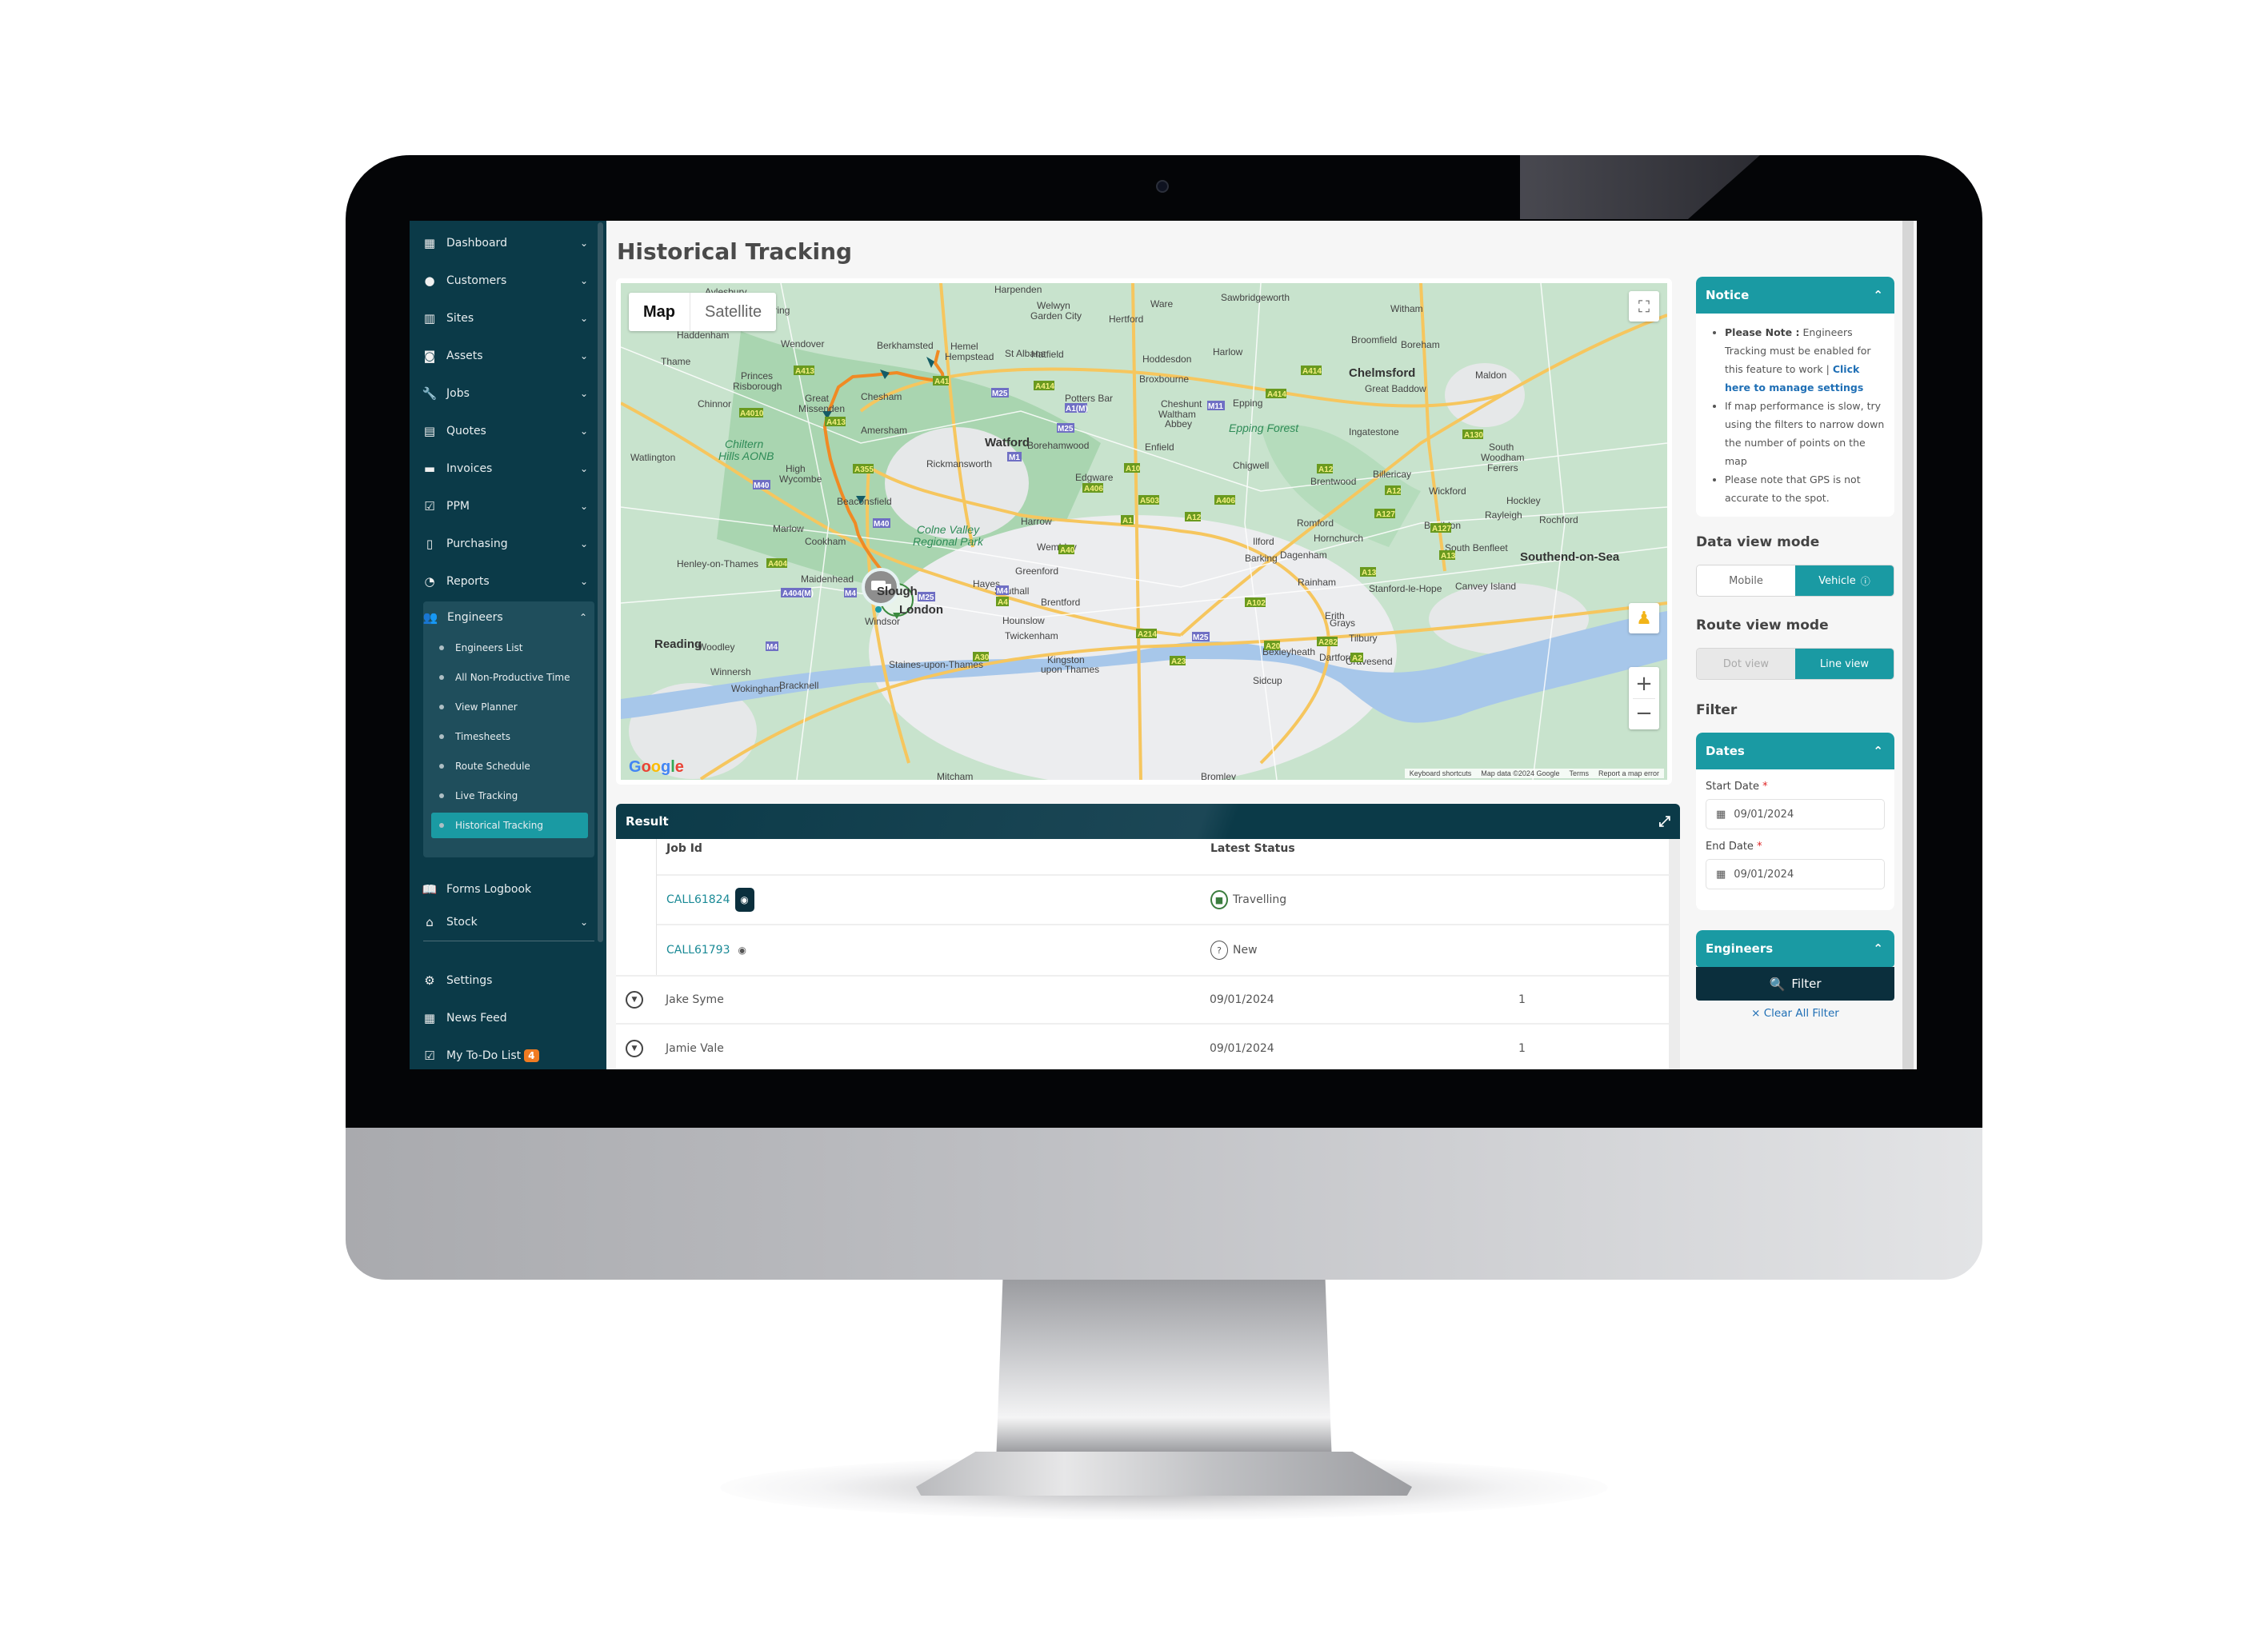 The height and width of the screenshot is (1650, 2268). I want to click on map-place-label: Witham, so click(1406, 308).